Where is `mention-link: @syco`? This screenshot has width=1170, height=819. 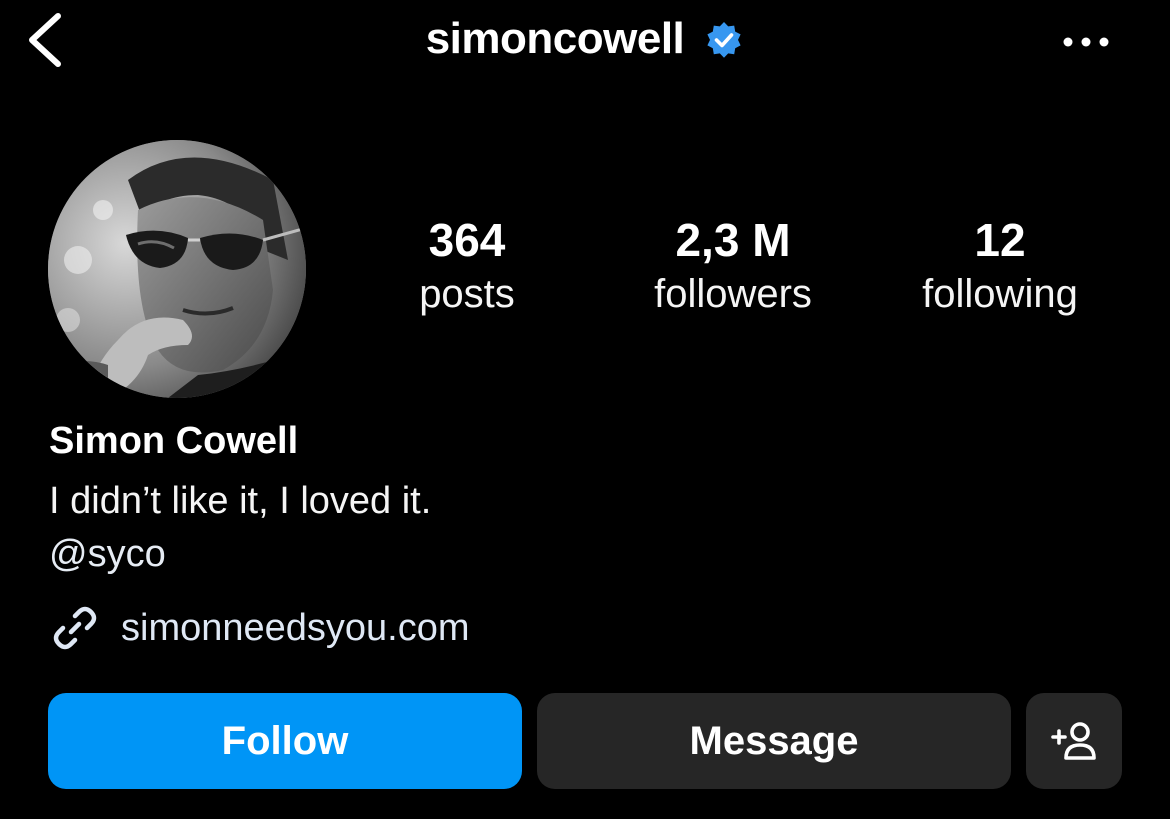
mention-link: @syco is located at coordinates (107, 554).